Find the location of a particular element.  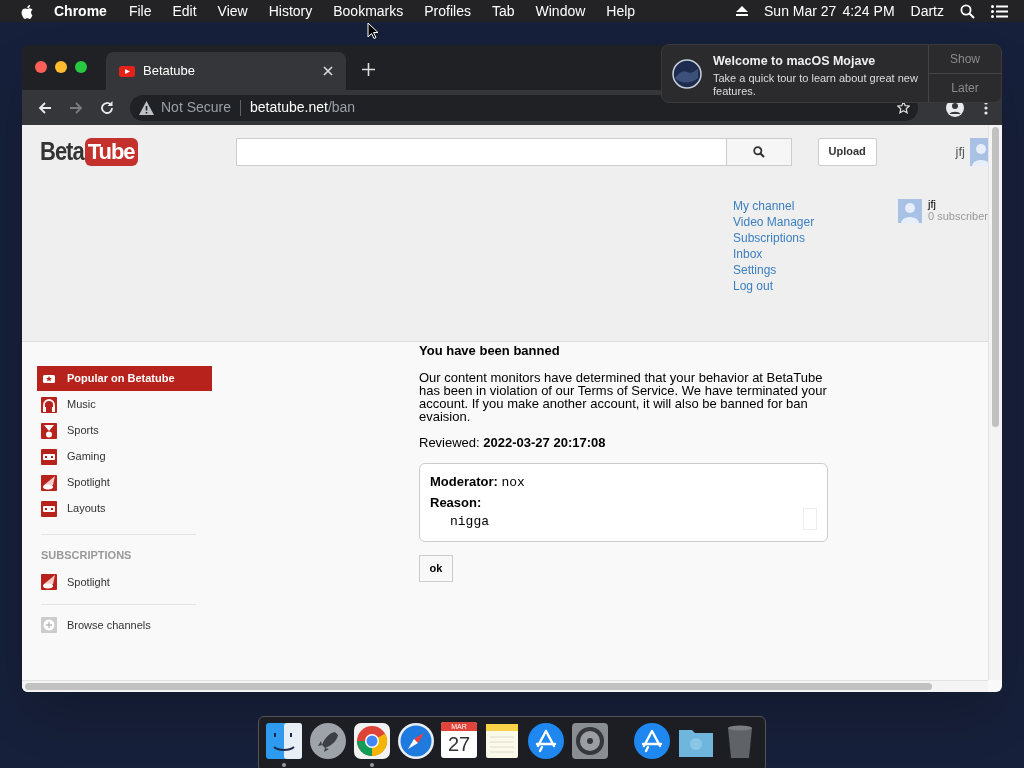

menu-item: Help is located at coordinates (621, 11).